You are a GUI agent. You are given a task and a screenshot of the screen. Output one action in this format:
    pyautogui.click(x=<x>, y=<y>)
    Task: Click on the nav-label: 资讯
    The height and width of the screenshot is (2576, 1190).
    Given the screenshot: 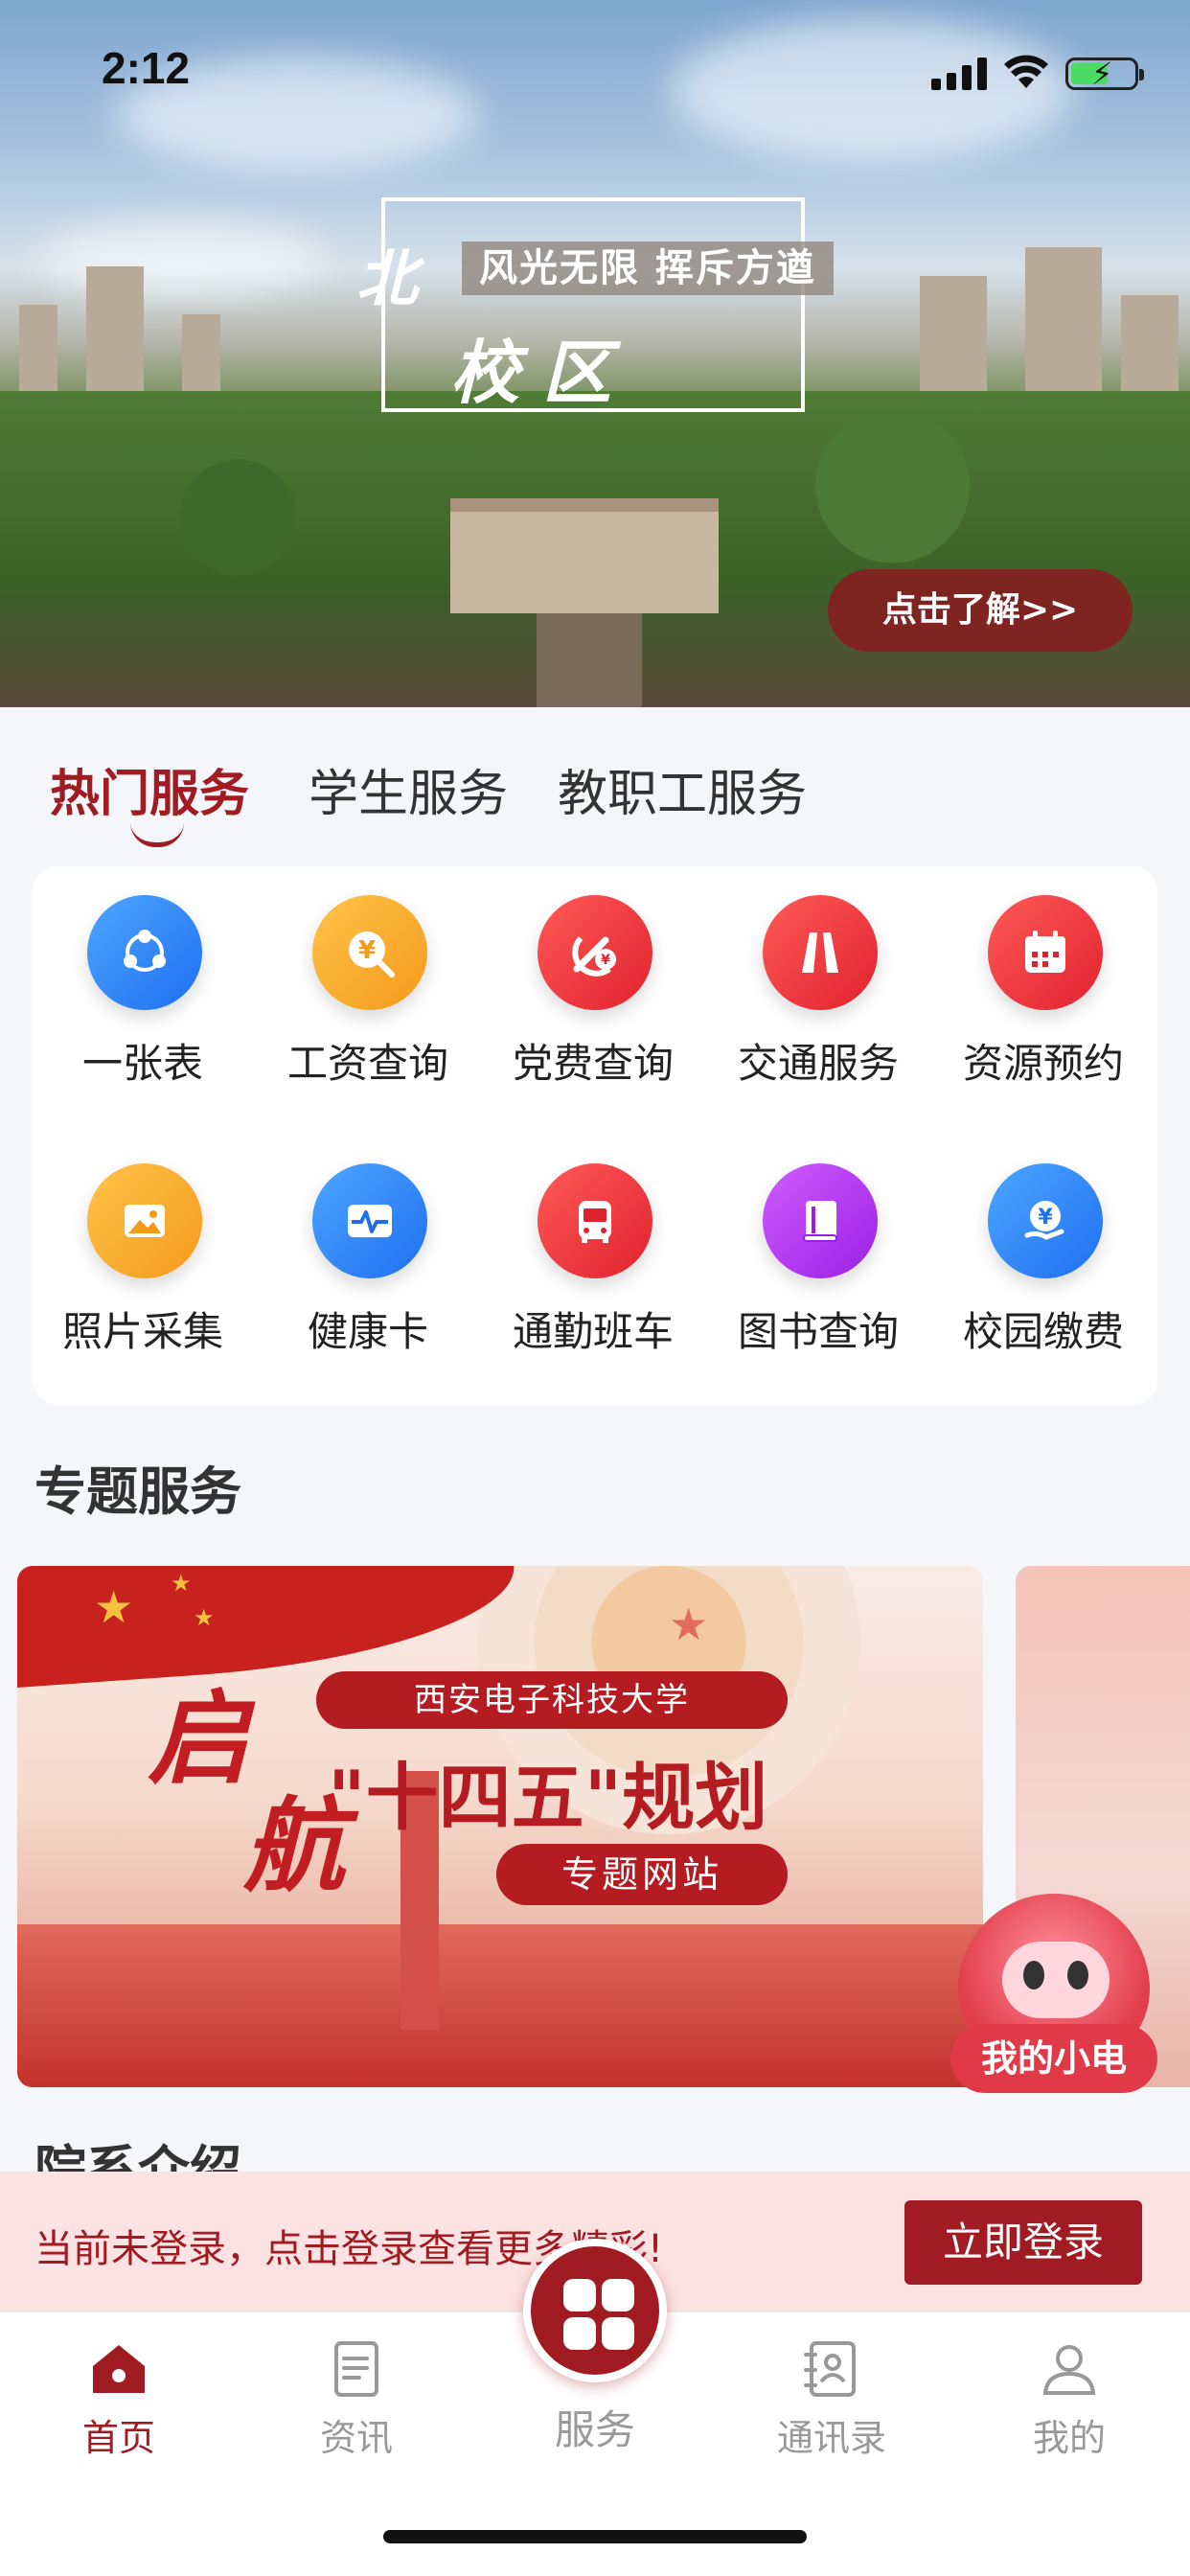 What is the action you would take?
    pyautogui.click(x=356, y=2438)
    